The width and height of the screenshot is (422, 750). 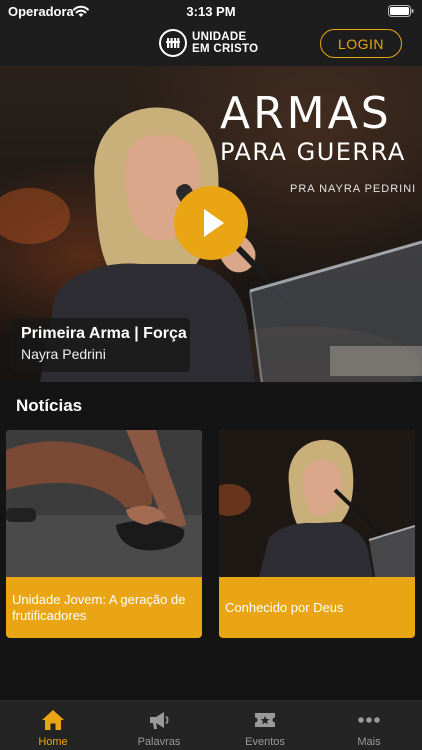 What do you see at coordinates (219, 37) in the screenshot?
I see `logo-line-1: UNIDADE` at bounding box center [219, 37].